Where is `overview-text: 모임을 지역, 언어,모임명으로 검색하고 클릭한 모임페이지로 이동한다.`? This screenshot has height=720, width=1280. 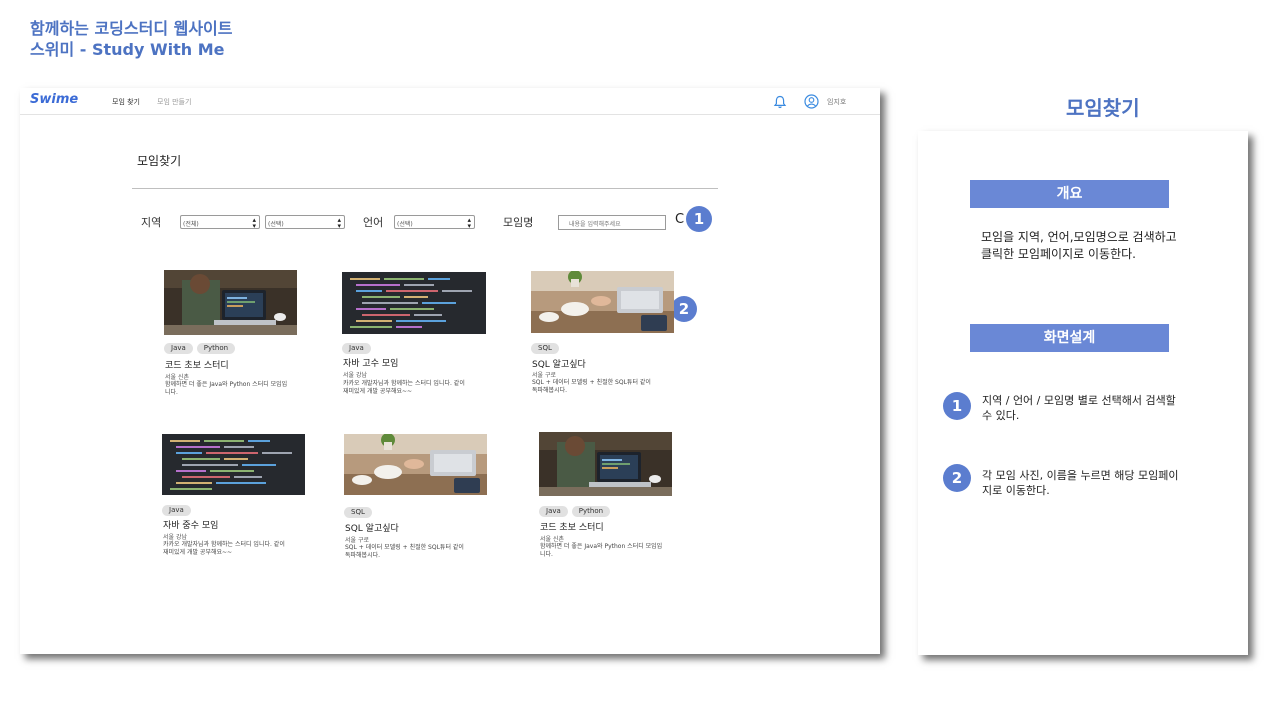
overview-text: 모임을 지역, 언어,모임명으로 검색하고 클릭한 모임페이지로 이동한다. is located at coordinates (1079, 245).